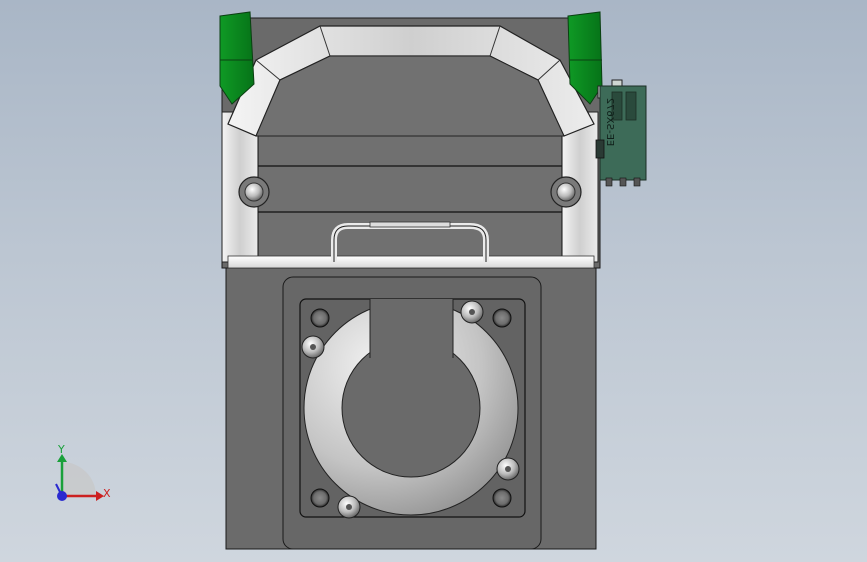 This screenshot has width=867, height=562. What do you see at coordinates (320, 498) in the screenshot?
I see `corner-hole-bl` at bounding box center [320, 498].